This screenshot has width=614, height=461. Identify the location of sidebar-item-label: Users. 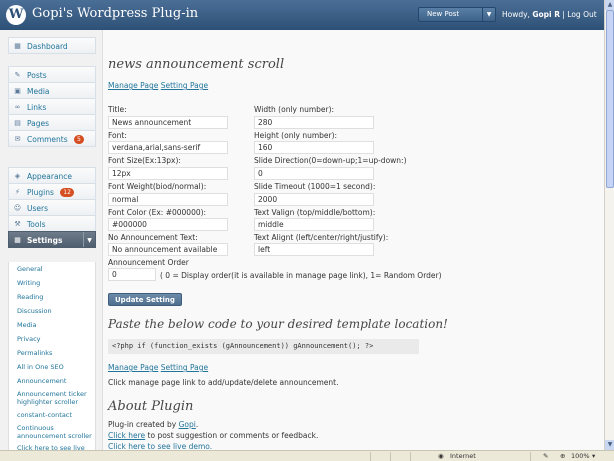
(38, 208).